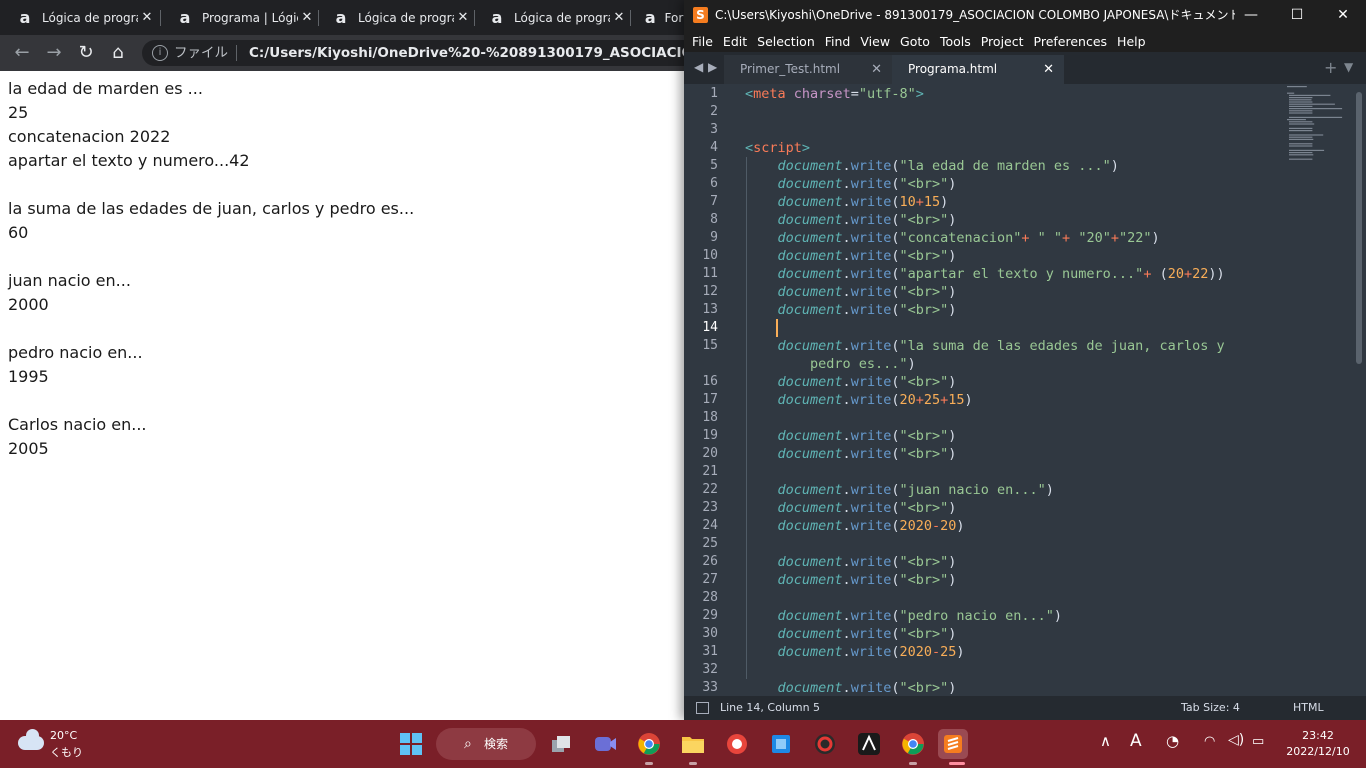  Describe the element at coordinates (1209, 741) in the screenshot. I see `wifi-icon: ◠` at that location.